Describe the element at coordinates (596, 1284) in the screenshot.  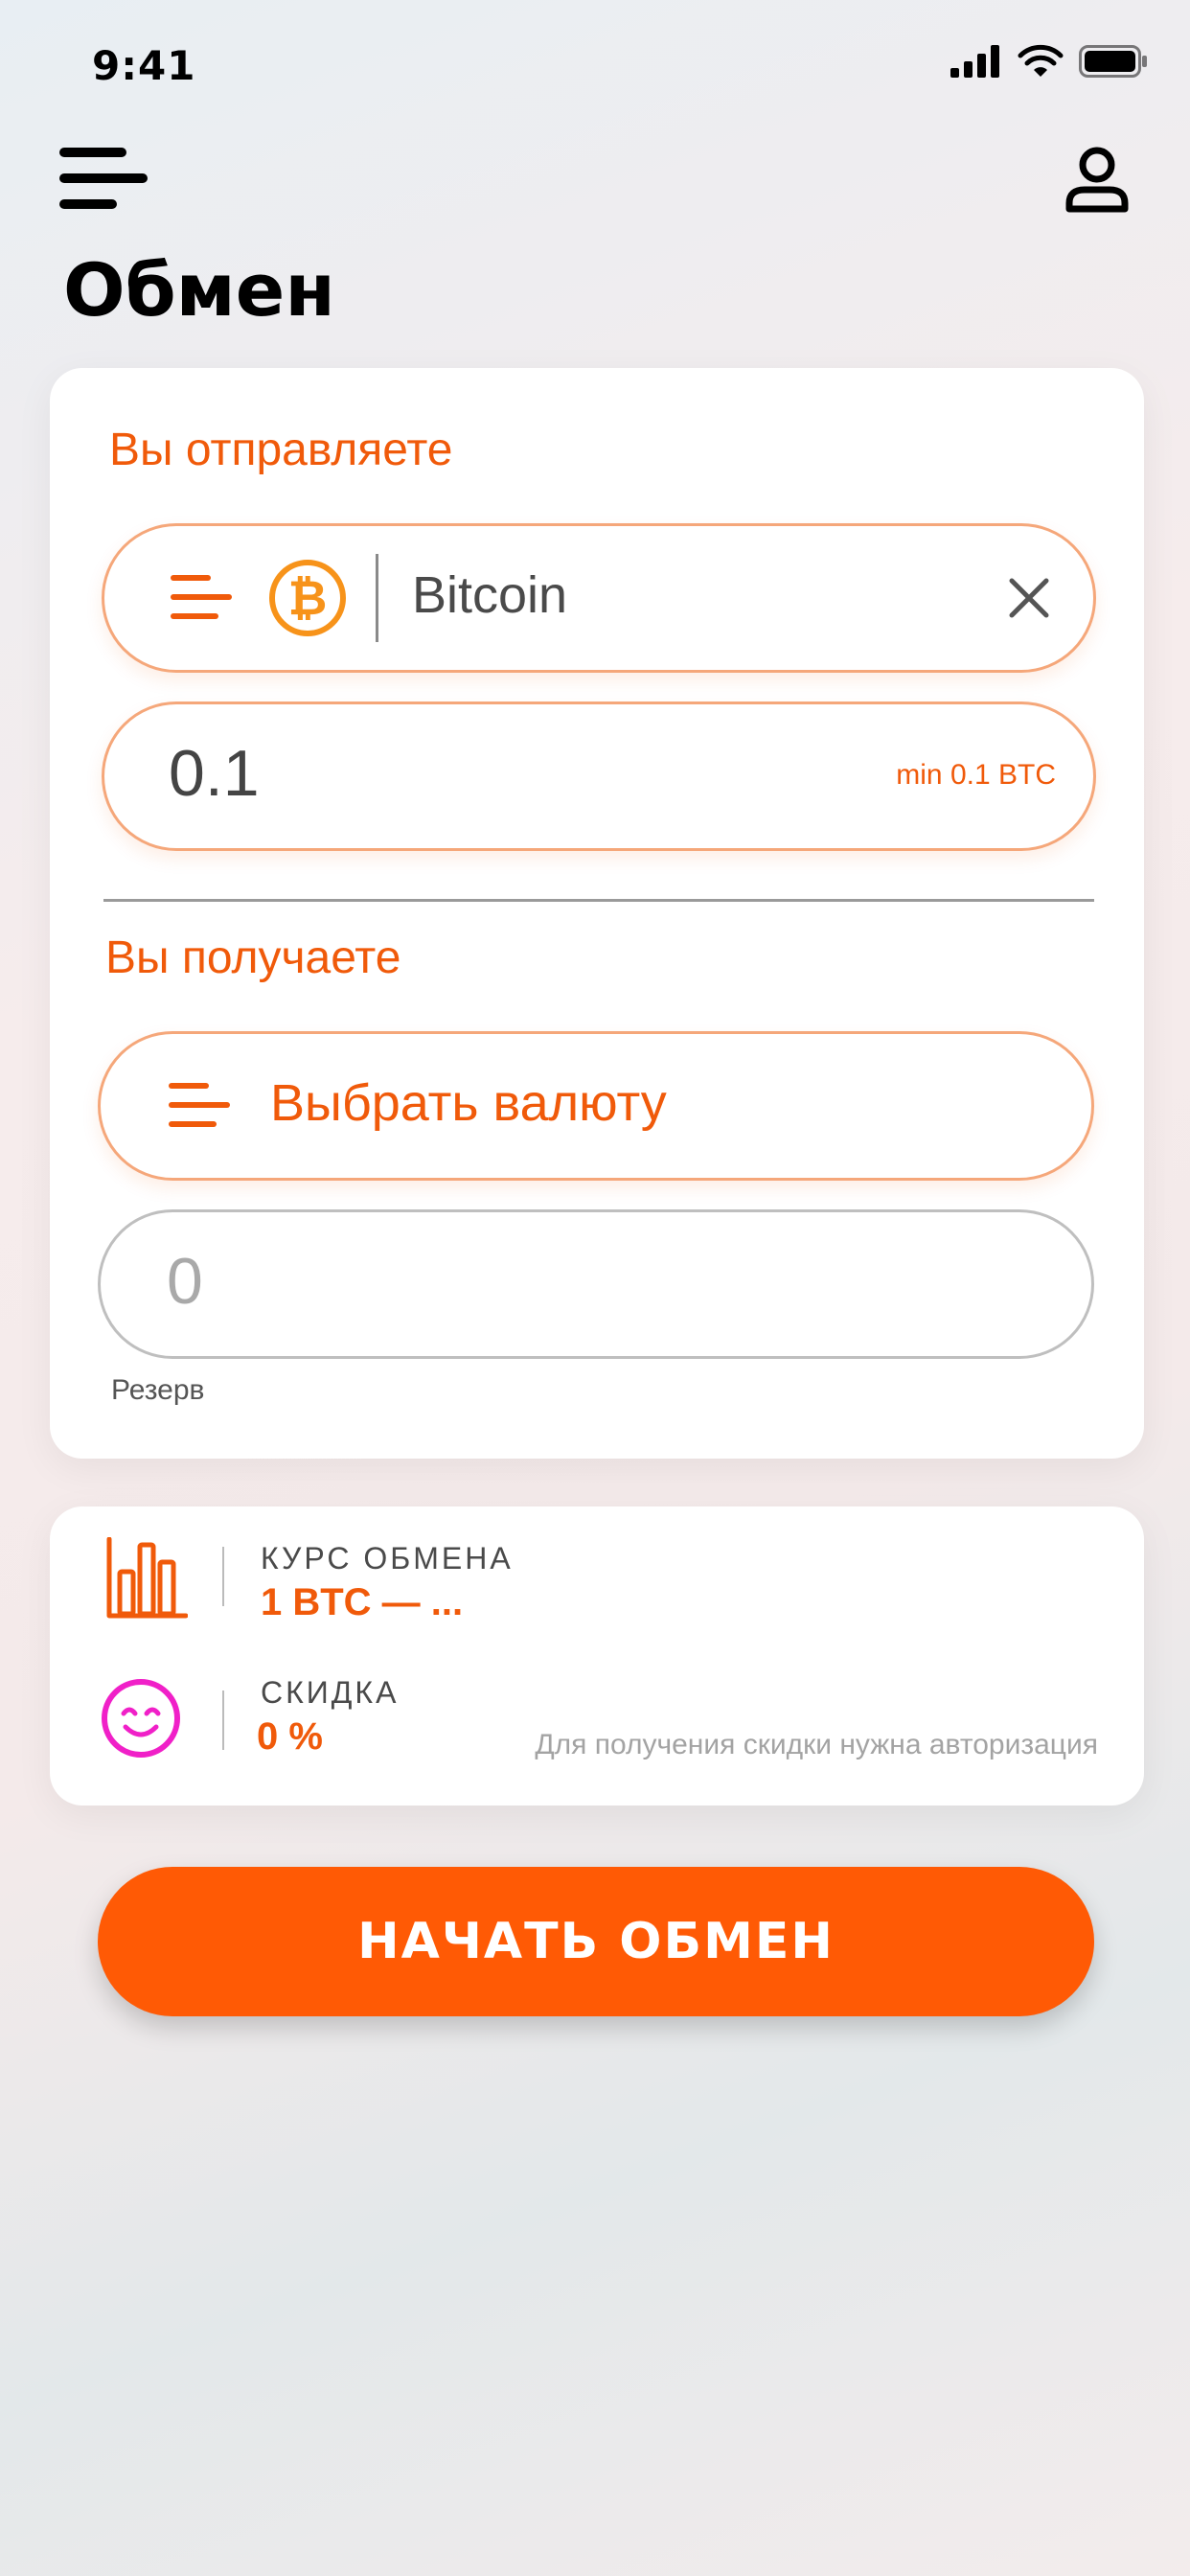
I see `receive-amount-input` at that location.